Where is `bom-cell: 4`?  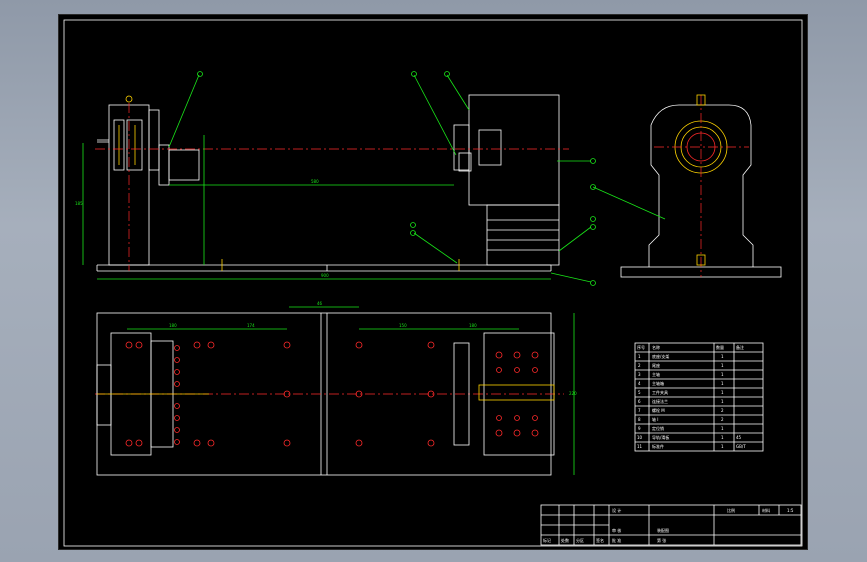 bom-cell: 4 is located at coordinates (639, 383).